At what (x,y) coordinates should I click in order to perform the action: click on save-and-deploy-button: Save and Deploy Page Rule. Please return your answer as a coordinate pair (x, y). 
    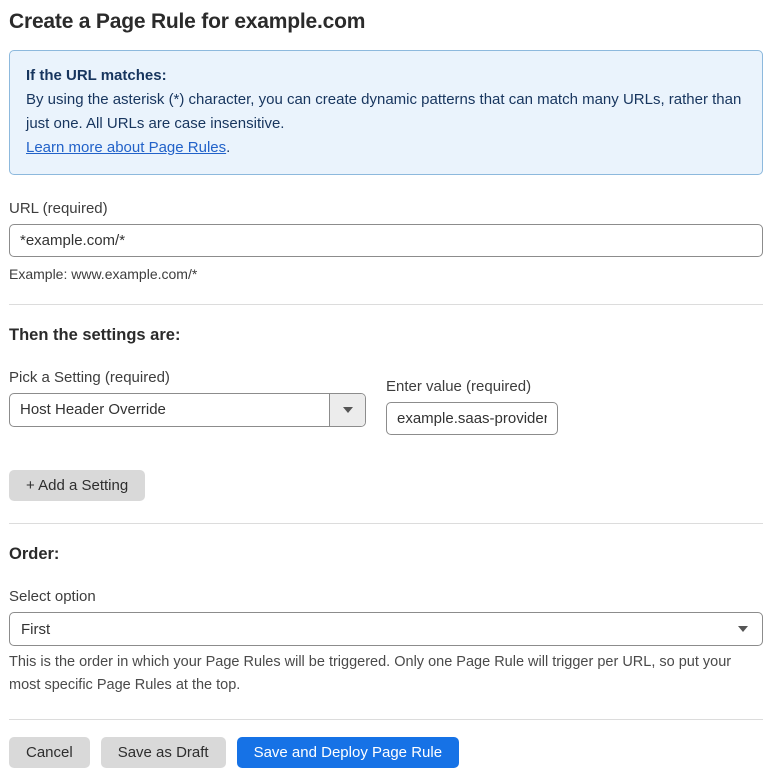
    Looking at the image, I should click on (348, 752).